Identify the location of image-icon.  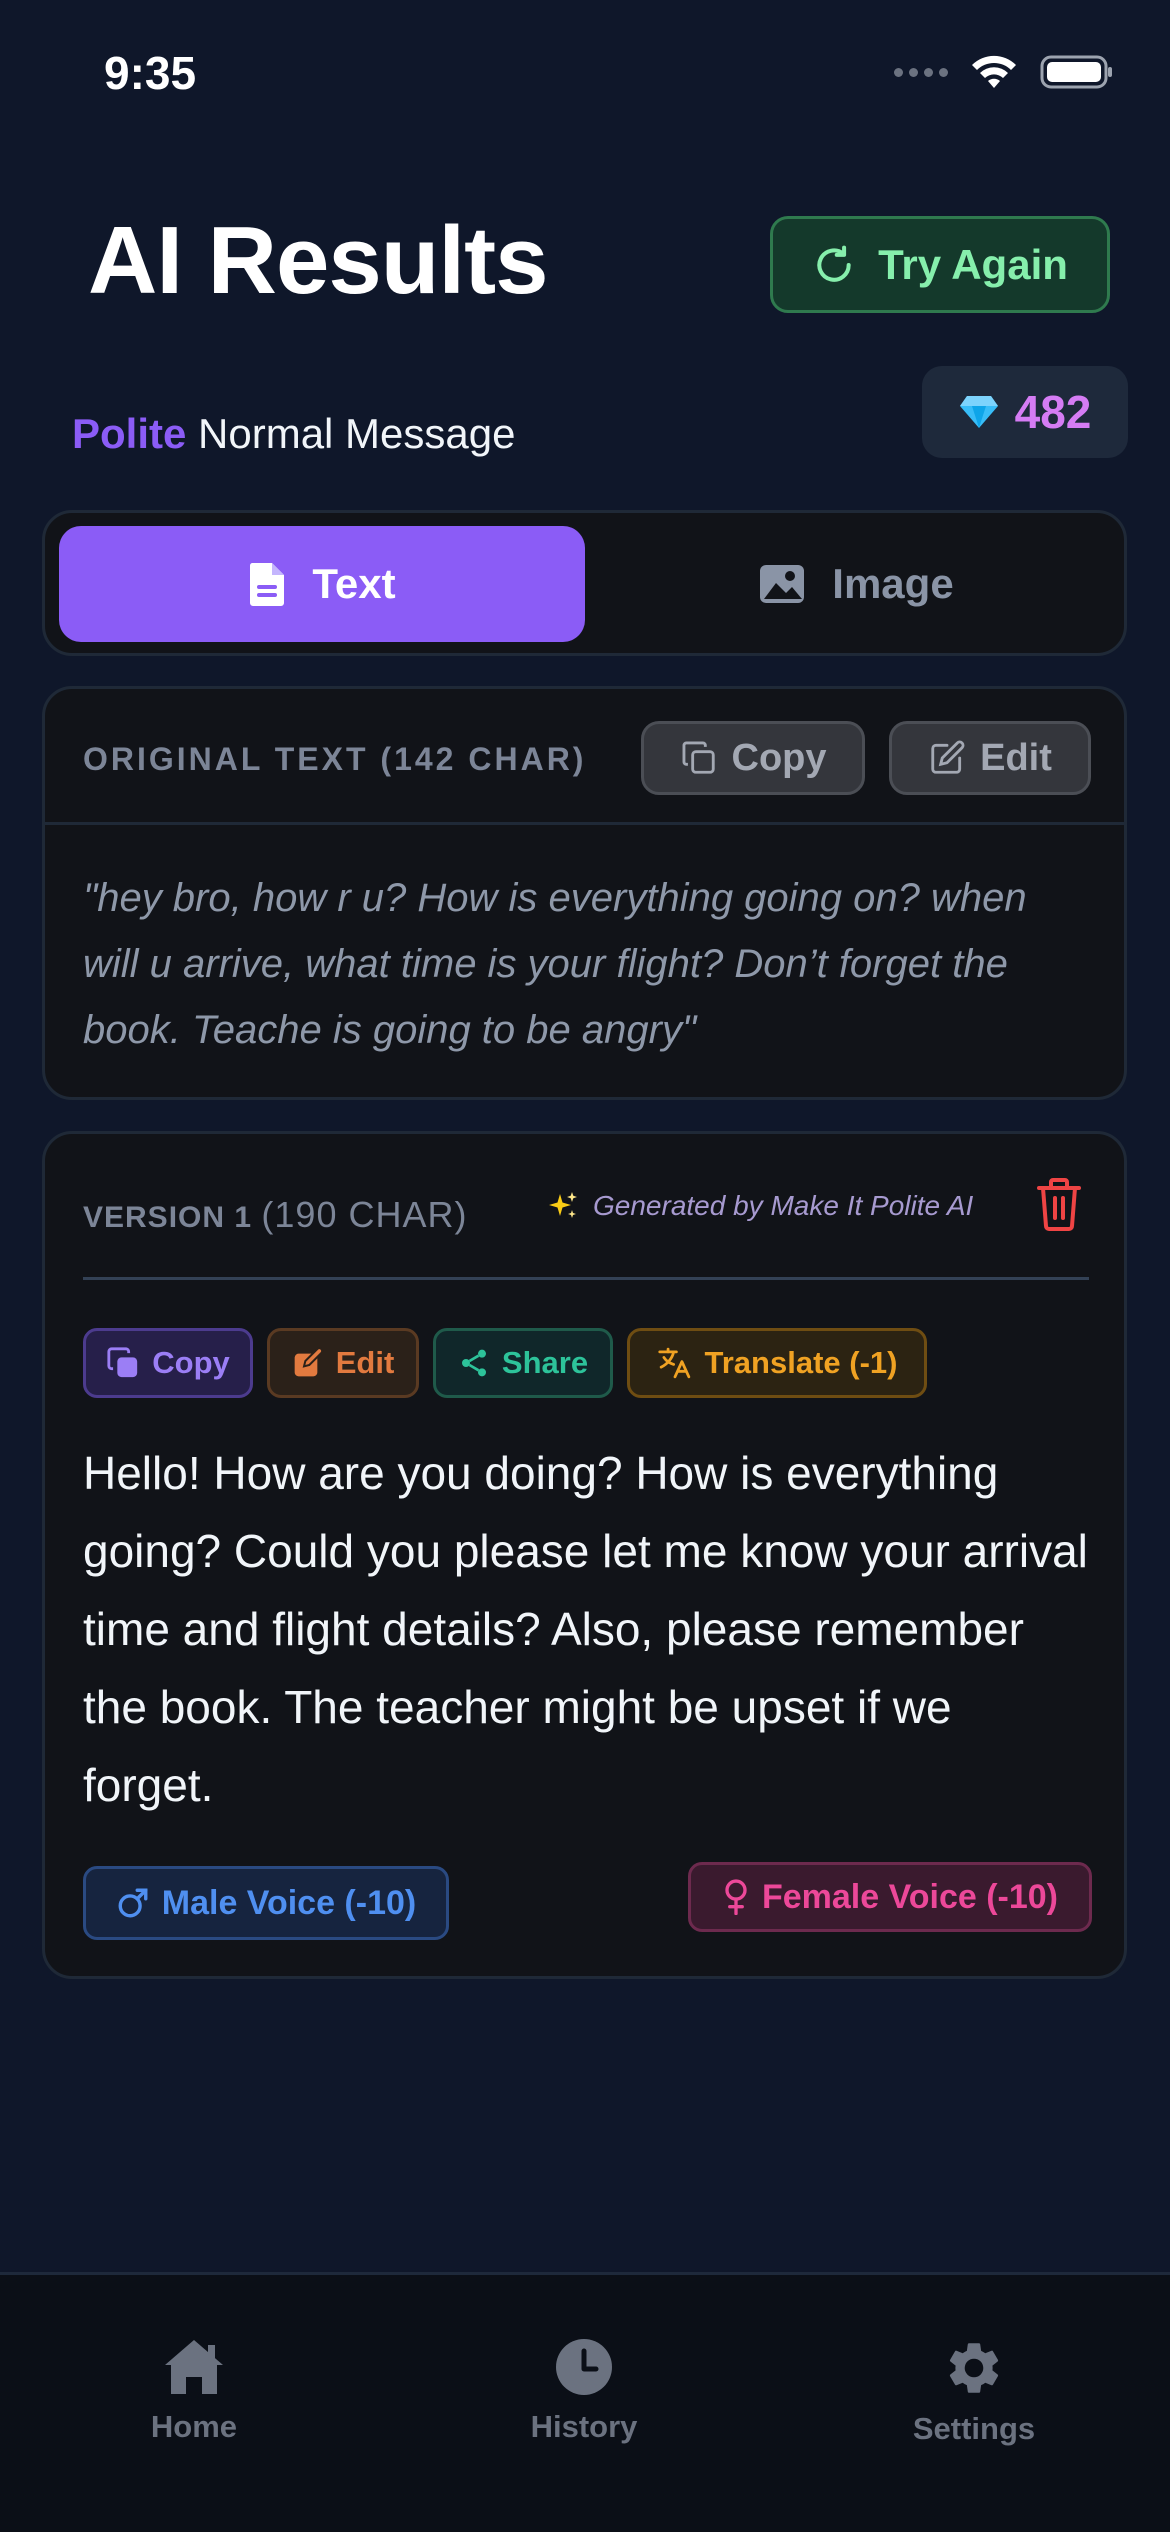
(782, 584).